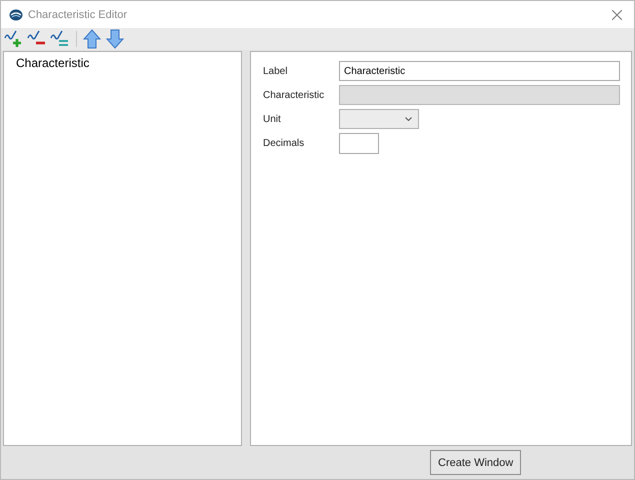  What do you see at coordinates (128, 63) in the screenshot?
I see `tree-item: Characteristic` at bounding box center [128, 63].